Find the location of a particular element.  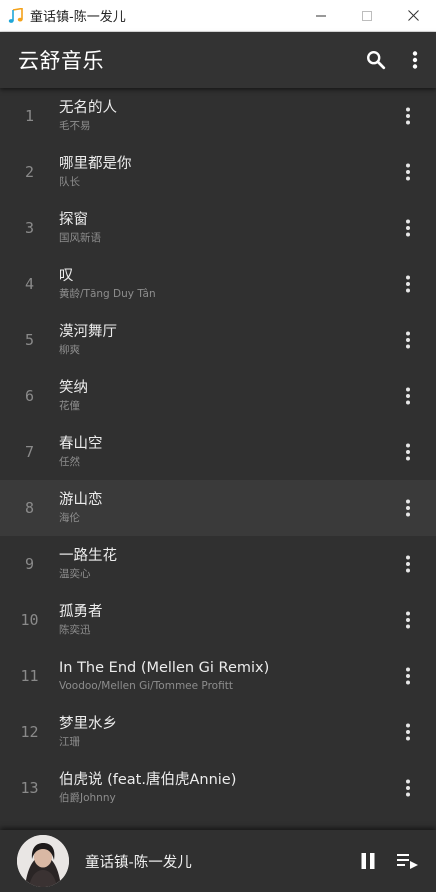

song-info: 无名的人 毛不易 is located at coordinates (219, 116).